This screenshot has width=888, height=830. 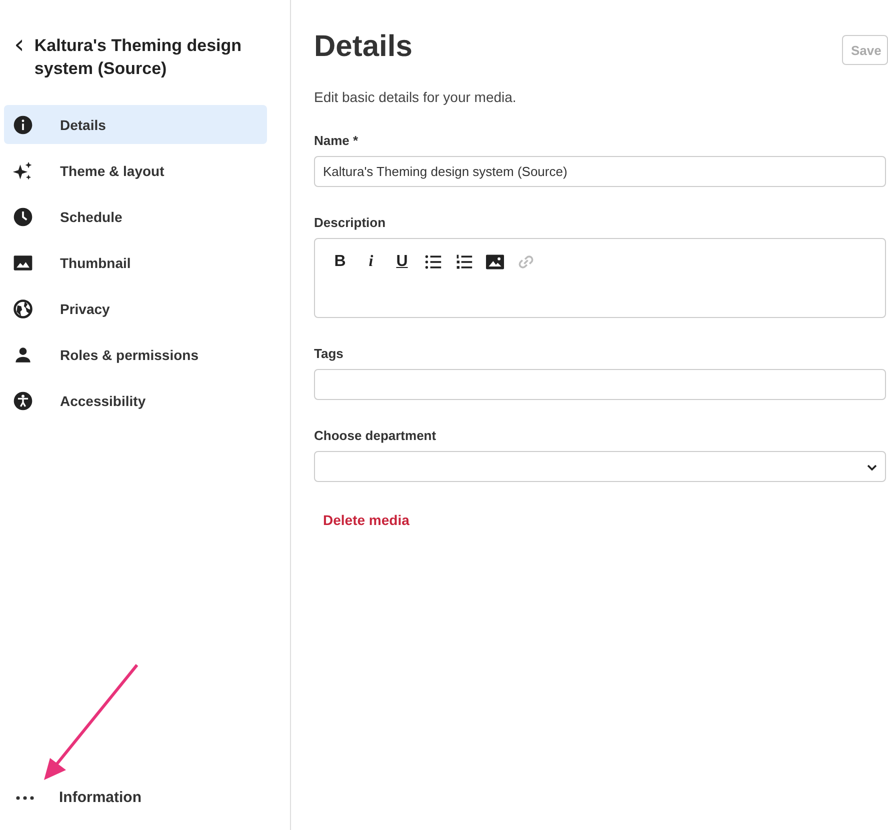 What do you see at coordinates (138, 57) in the screenshot?
I see `media-title: Kaltura's Theming design system (Source)` at bounding box center [138, 57].